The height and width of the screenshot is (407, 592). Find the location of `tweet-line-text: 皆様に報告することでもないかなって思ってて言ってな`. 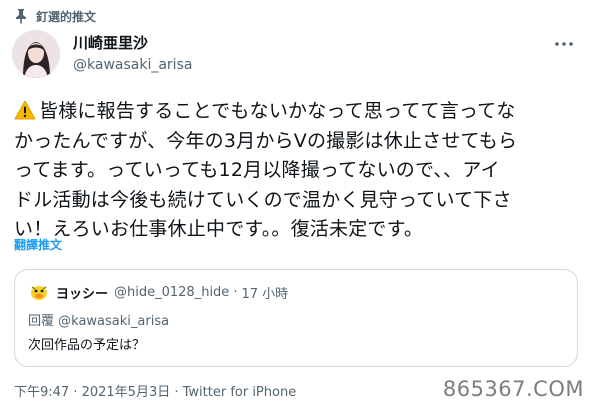

tweet-line-text: 皆様に報告することでもないかなって思ってて言ってな is located at coordinates (277, 111).